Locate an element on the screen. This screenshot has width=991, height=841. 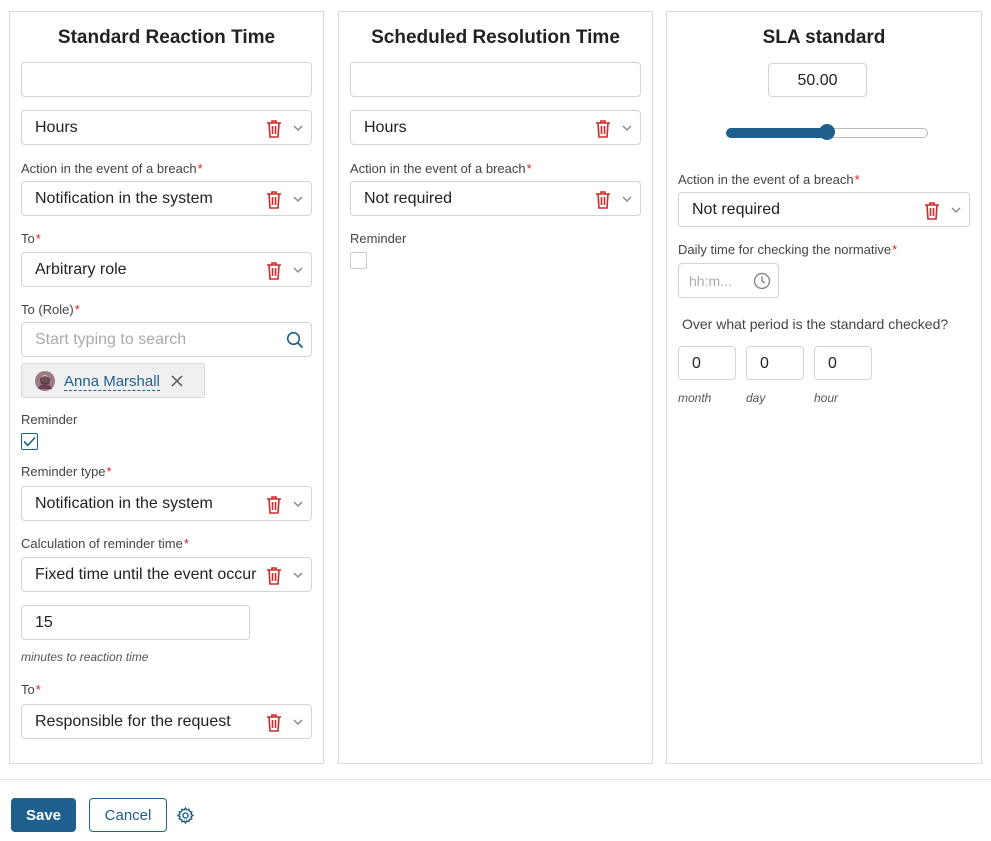
clock-icon is located at coordinates (762, 281).